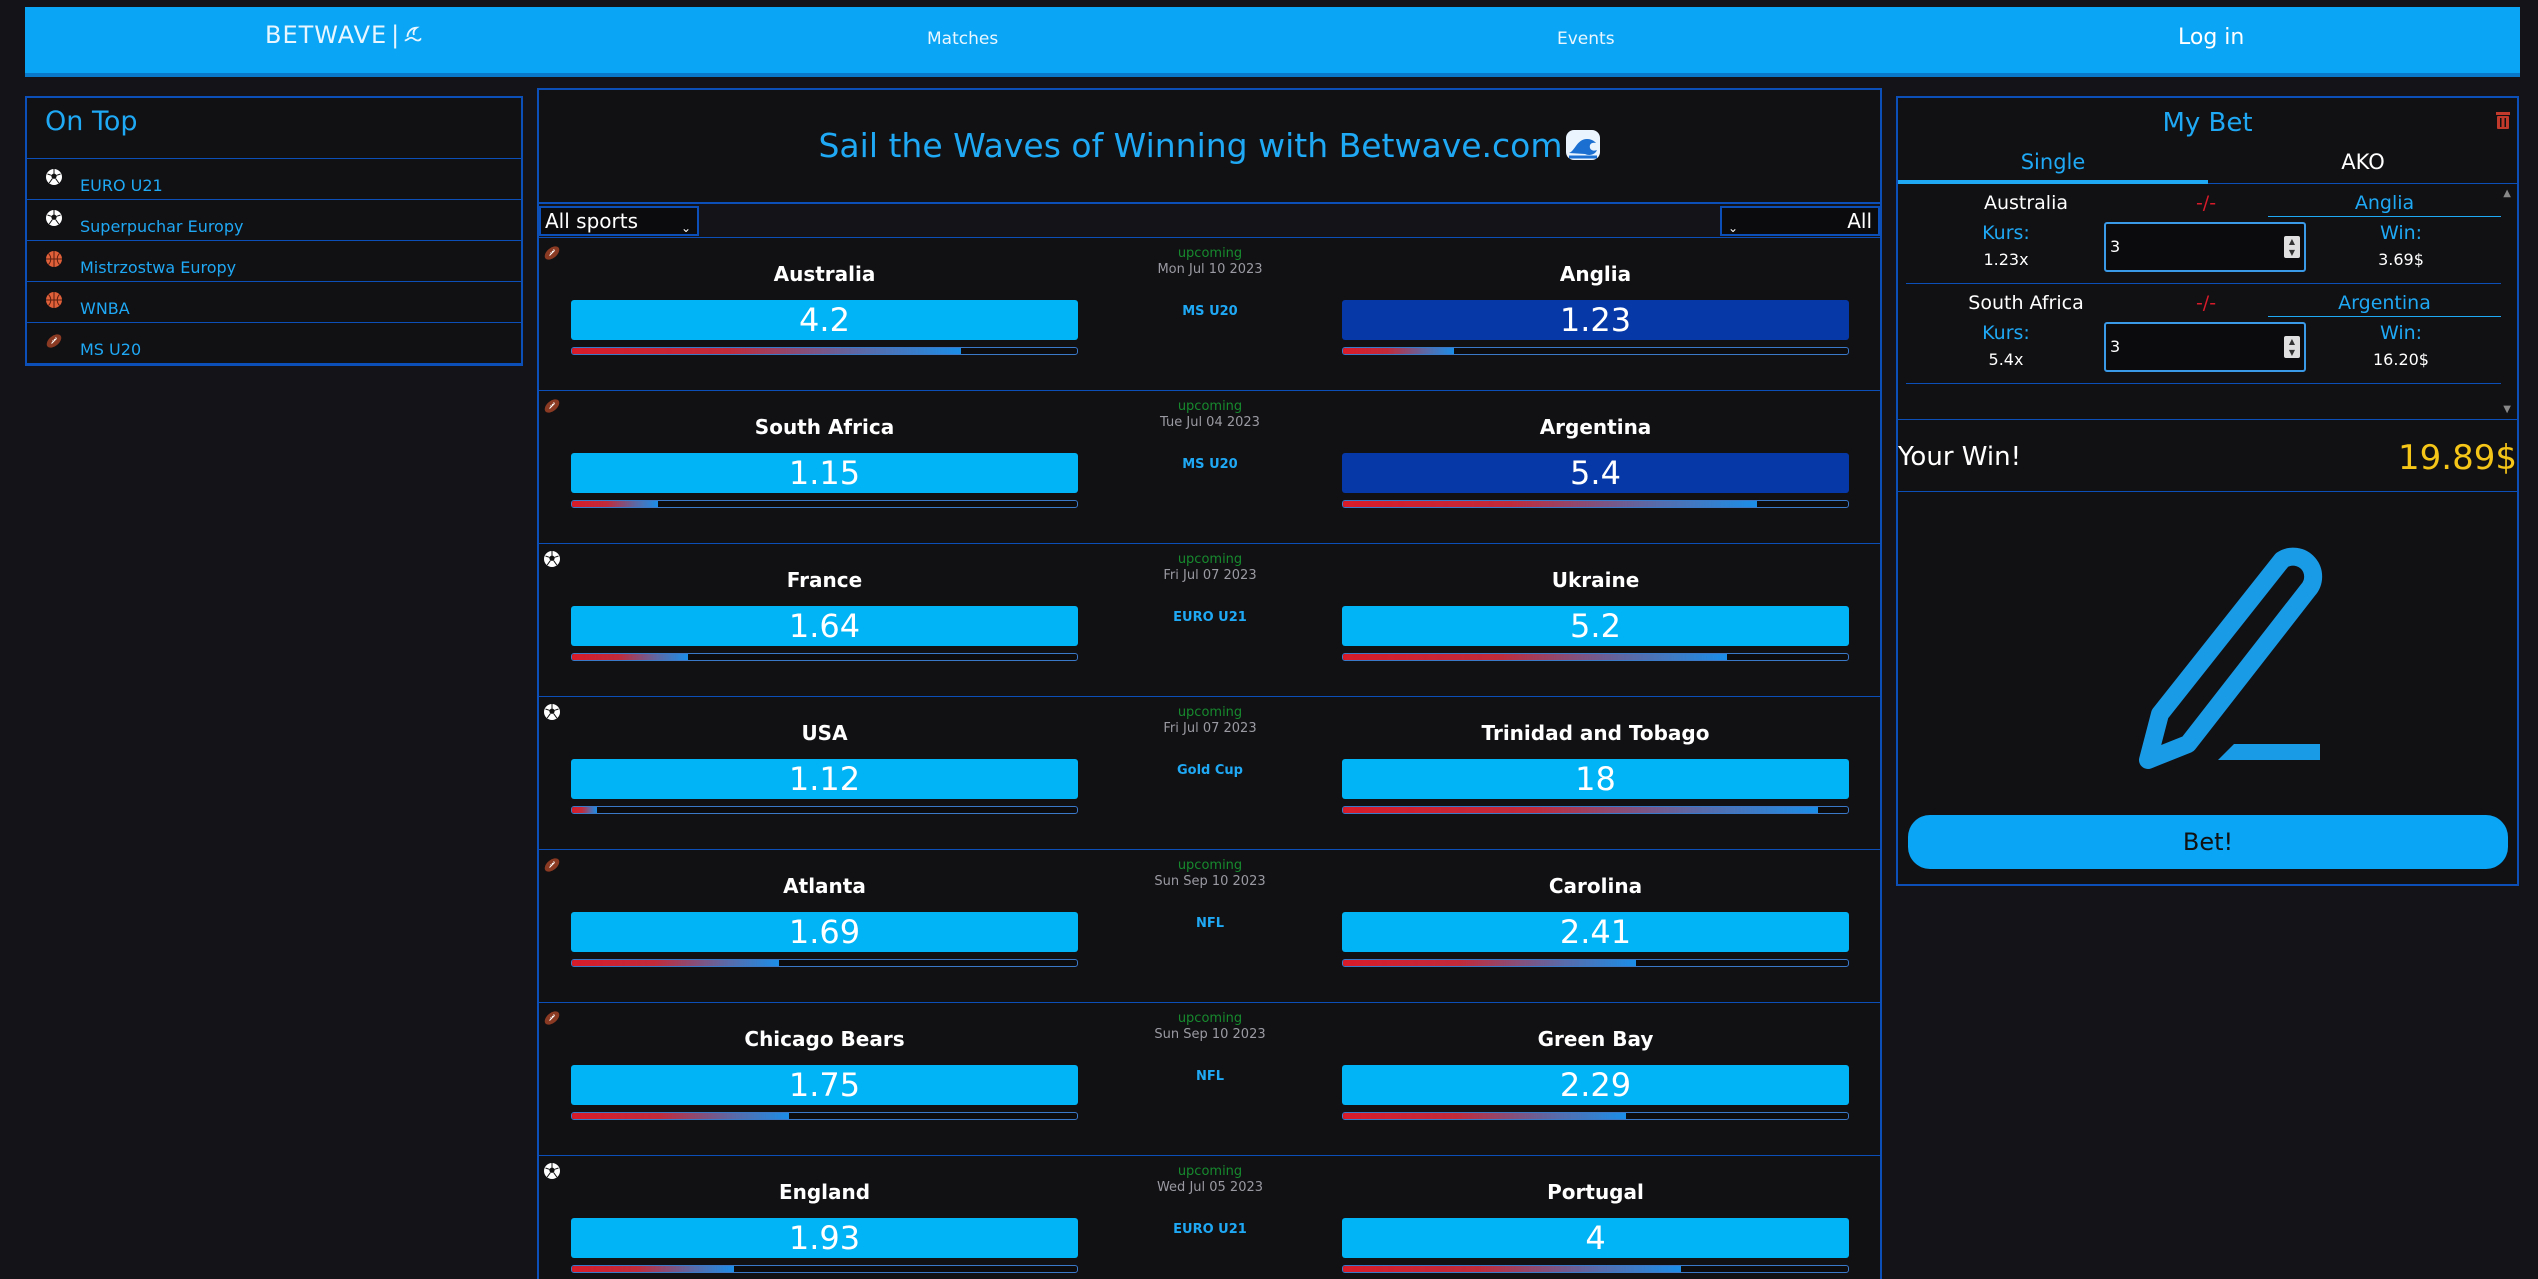 This screenshot has height=1279, width=2538. What do you see at coordinates (2363, 162) in the screenshot?
I see `tab-ako: AKO` at bounding box center [2363, 162].